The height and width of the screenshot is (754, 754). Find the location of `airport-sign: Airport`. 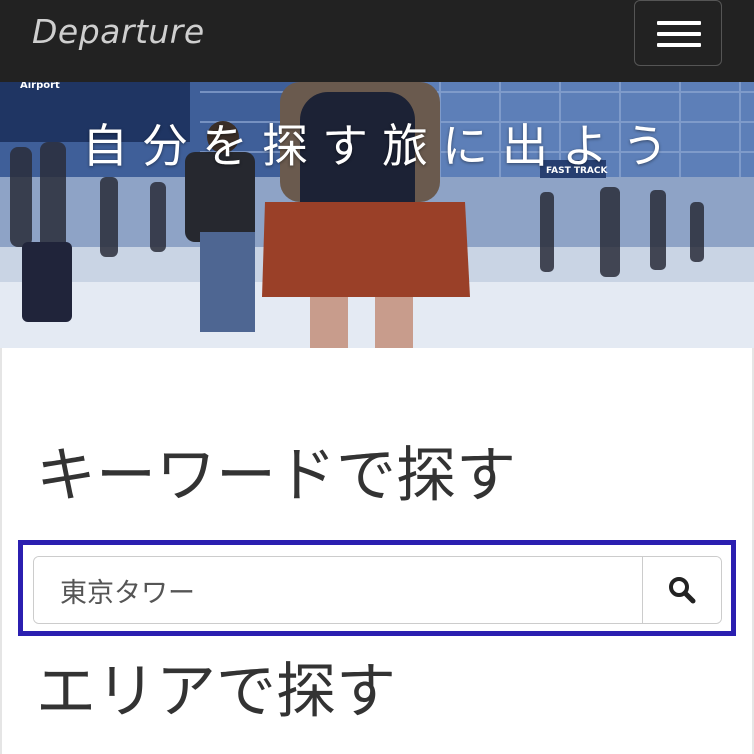

airport-sign: Airport is located at coordinates (40, 86).